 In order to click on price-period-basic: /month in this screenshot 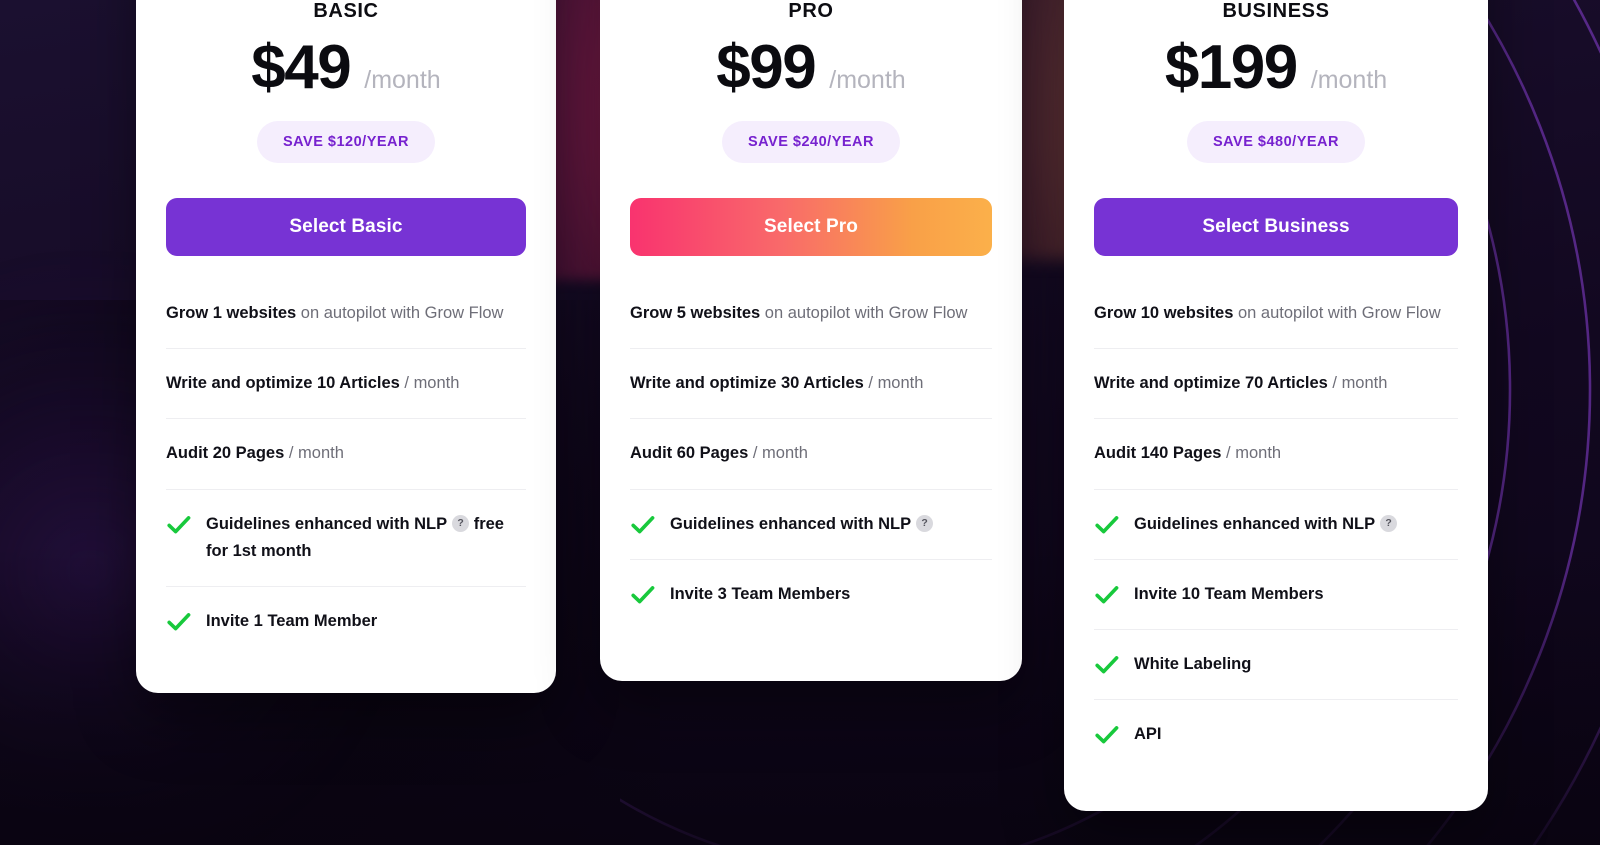, I will do `click(402, 80)`.